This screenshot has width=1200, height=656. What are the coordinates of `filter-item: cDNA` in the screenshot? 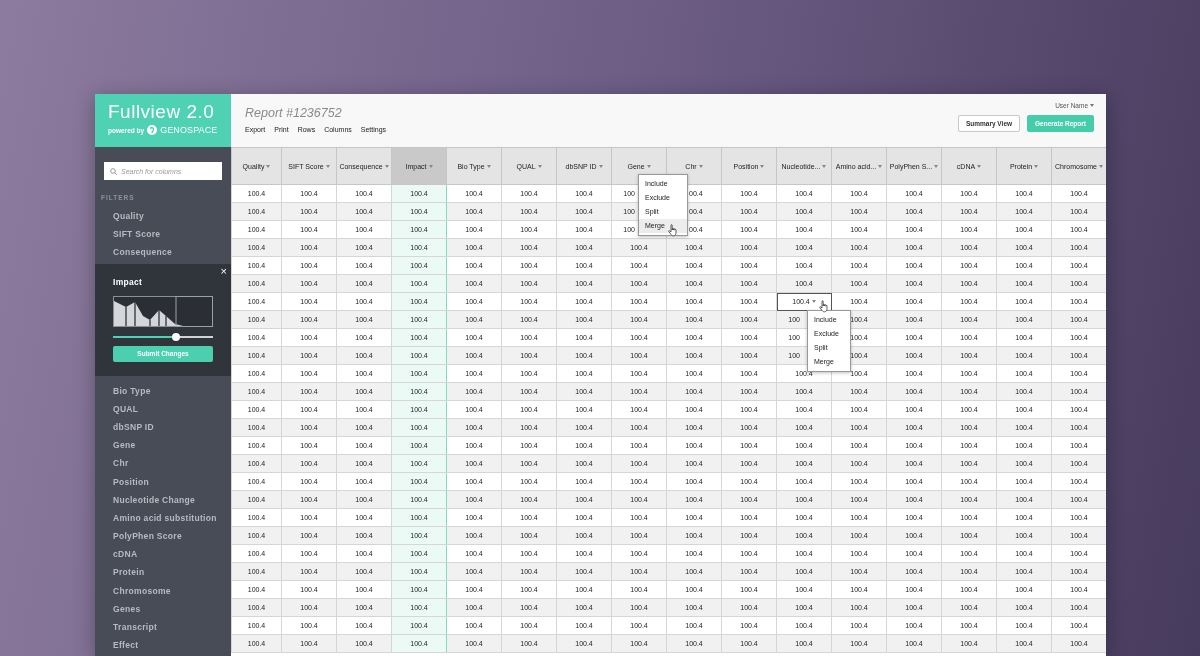 It's located at (163, 554).